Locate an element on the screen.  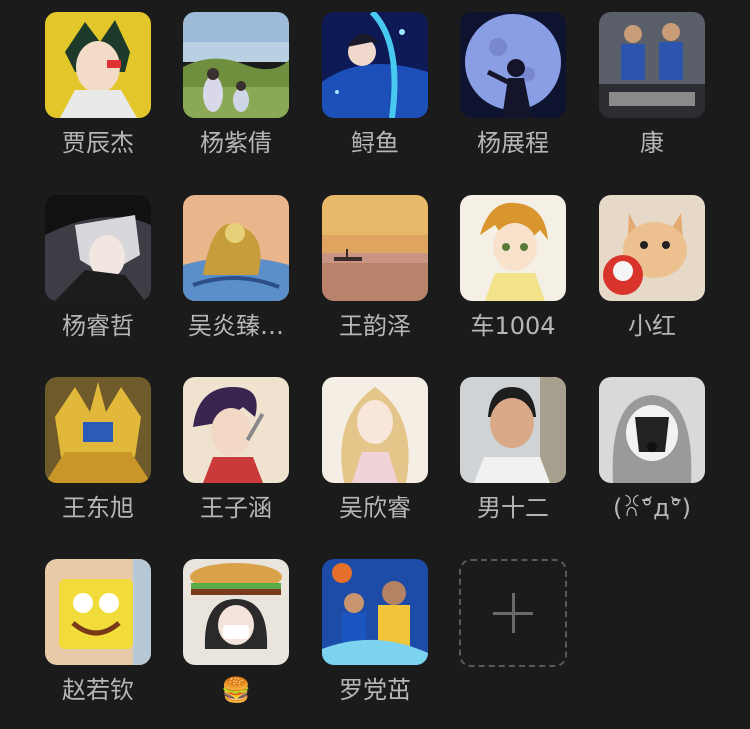
member-name: (ꐦ°᷄д°᷅) is located at coordinates (652, 508).